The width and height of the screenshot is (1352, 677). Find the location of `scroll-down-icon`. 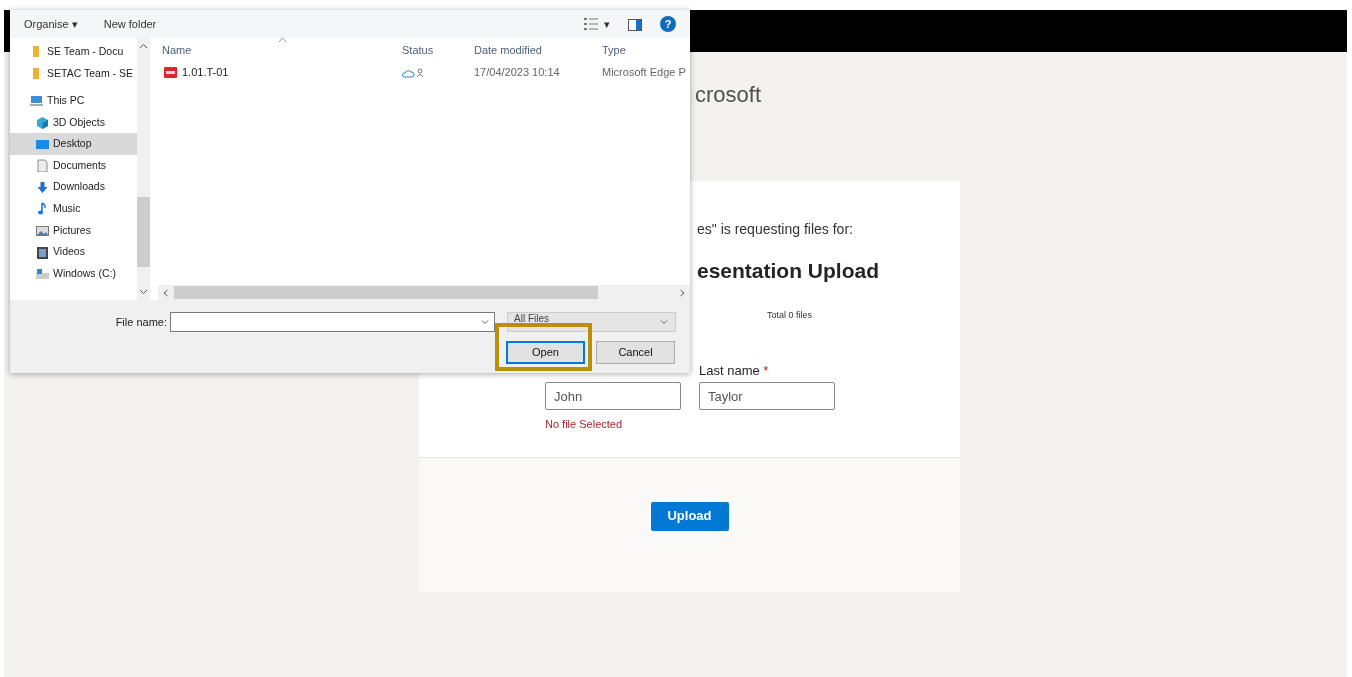

scroll-down-icon is located at coordinates (143, 291).